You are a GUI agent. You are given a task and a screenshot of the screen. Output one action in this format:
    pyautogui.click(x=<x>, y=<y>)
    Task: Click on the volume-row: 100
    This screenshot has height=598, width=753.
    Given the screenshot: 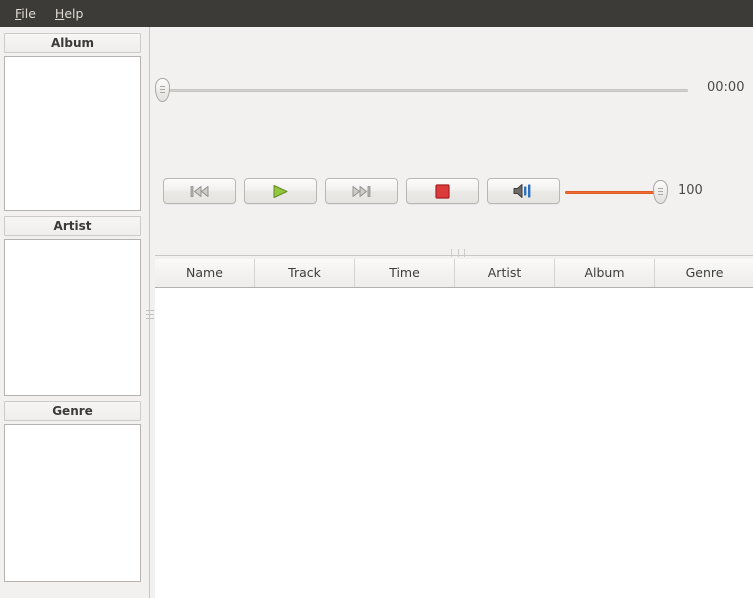 What is the action you would take?
    pyautogui.click(x=634, y=192)
    